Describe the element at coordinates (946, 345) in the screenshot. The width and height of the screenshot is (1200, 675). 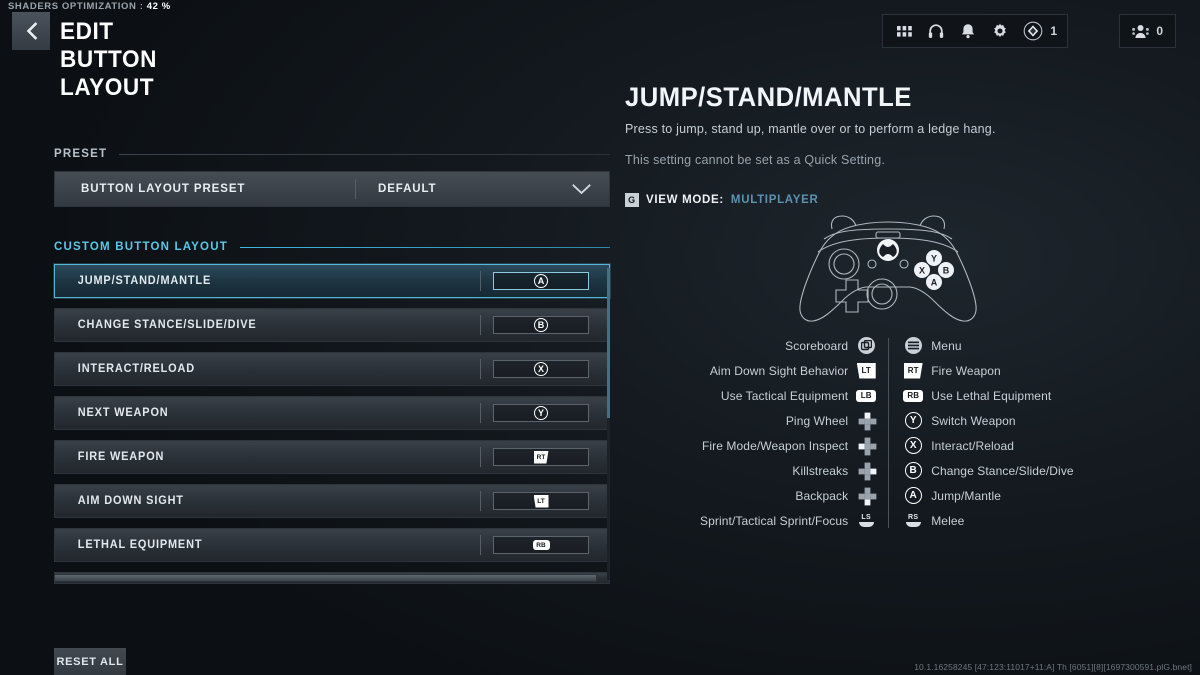
I see `legend-item-label: Menu` at that location.